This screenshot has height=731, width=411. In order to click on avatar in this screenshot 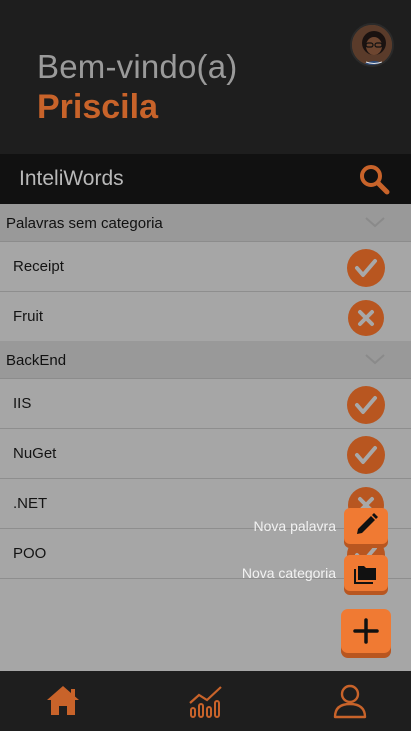, I will do `click(372, 45)`.